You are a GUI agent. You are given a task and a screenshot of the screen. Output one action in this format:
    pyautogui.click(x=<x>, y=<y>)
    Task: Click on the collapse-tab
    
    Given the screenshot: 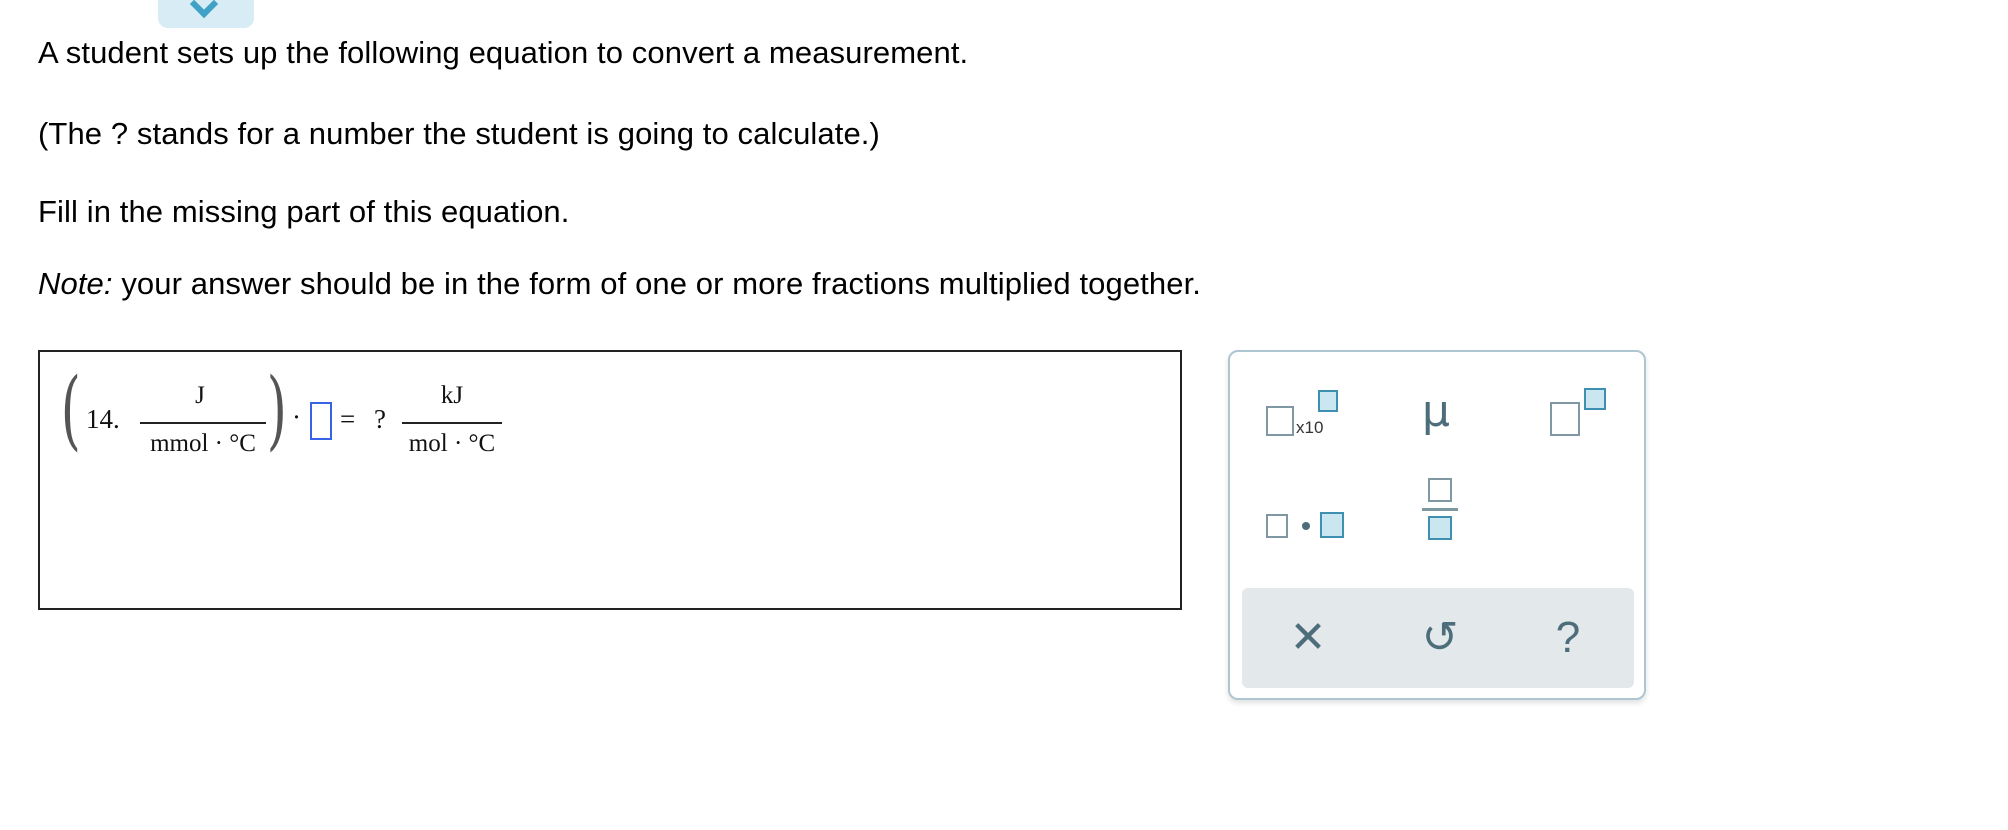 What is the action you would take?
    pyautogui.click(x=206, y=14)
    